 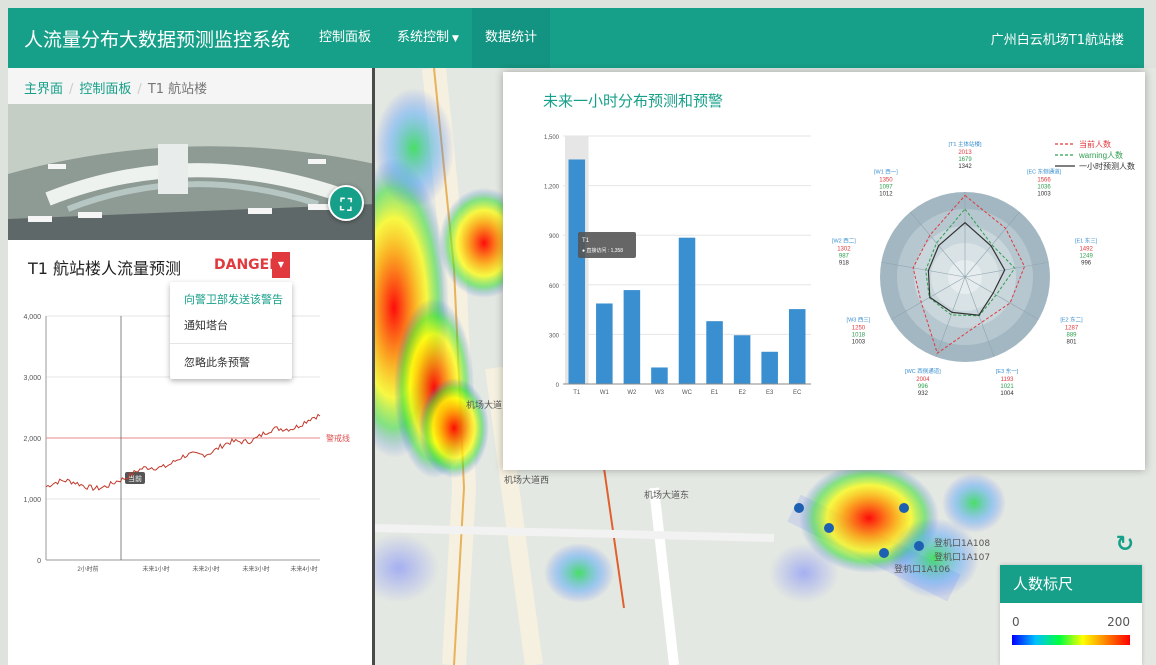 I want to click on bar-x-label: W3, so click(x=660, y=393).